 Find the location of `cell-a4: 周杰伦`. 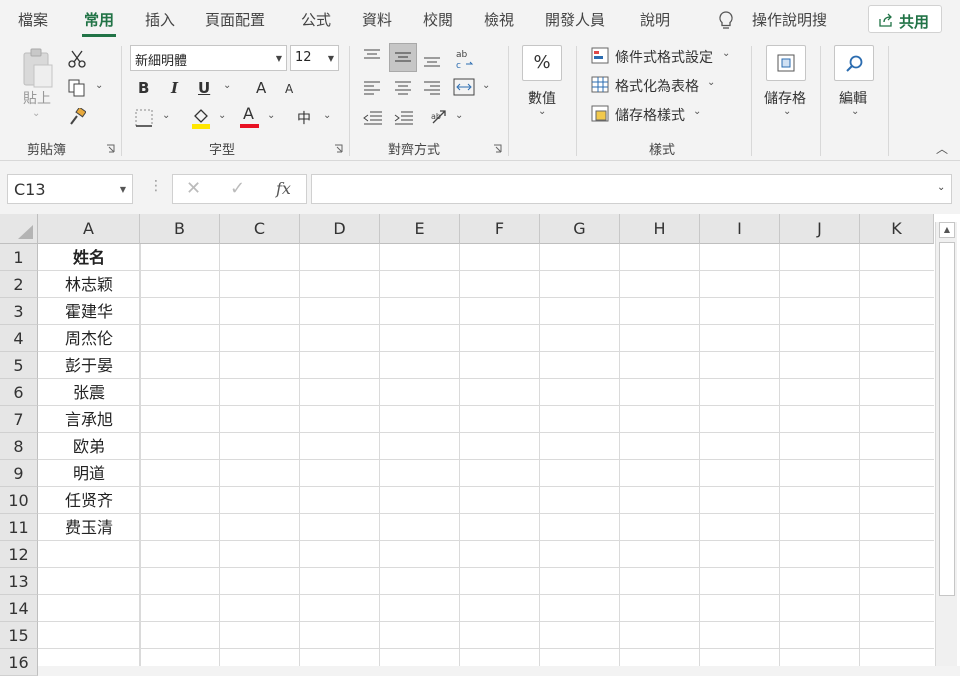

cell-a4: 周杰伦 is located at coordinates (89, 338).